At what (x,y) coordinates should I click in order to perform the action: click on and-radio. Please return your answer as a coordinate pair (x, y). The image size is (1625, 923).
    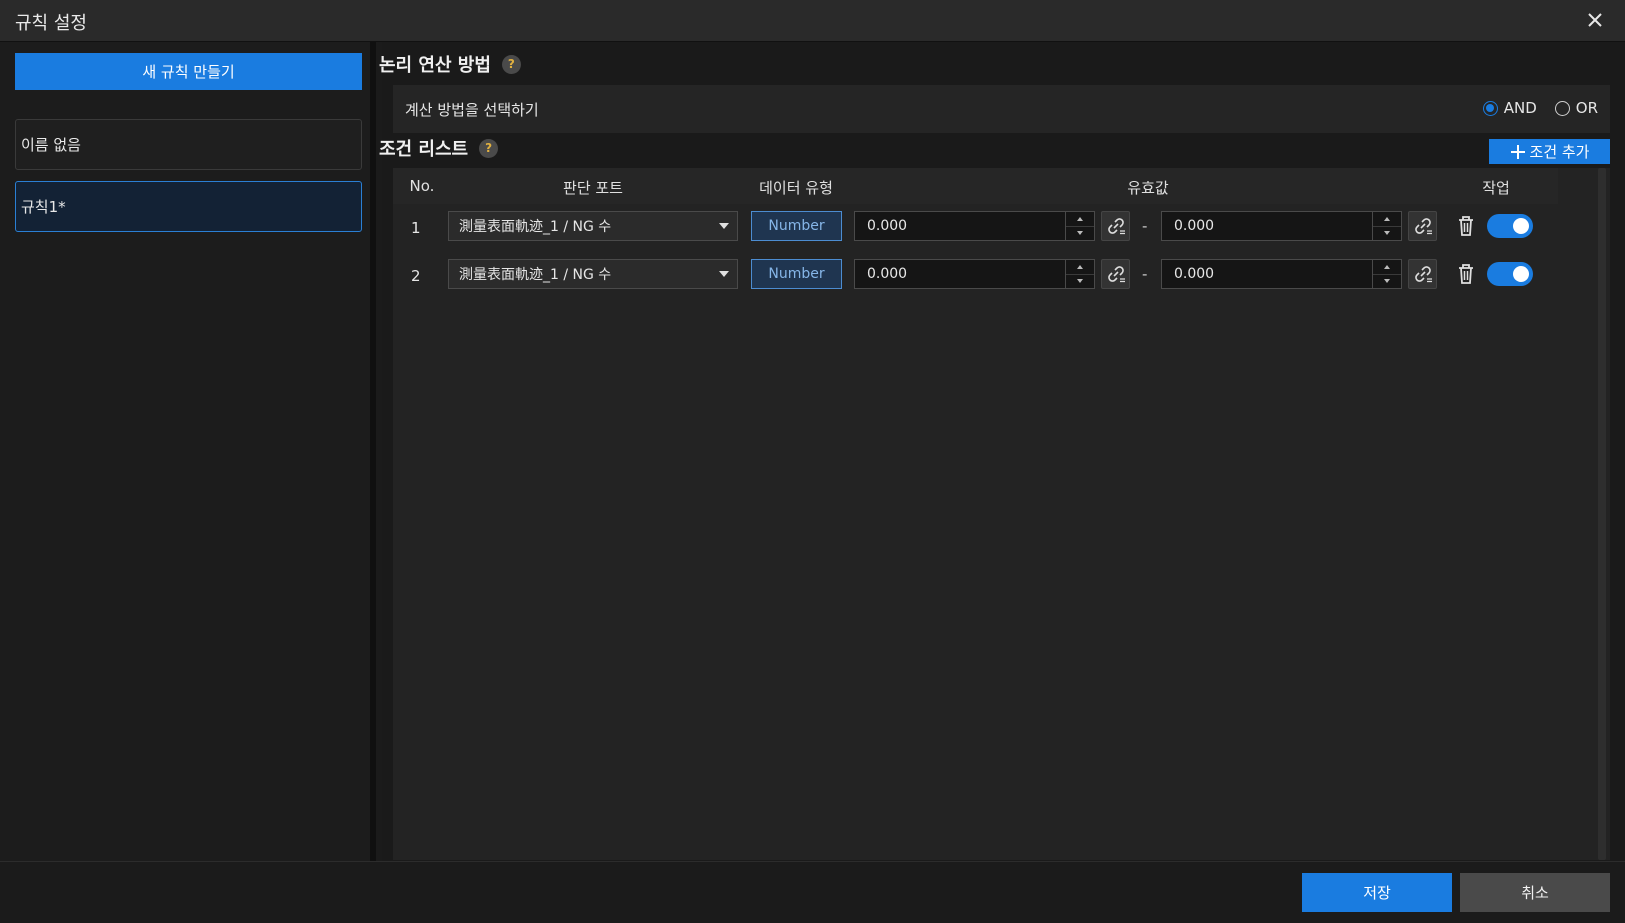
    Looking at the image, I should click on (1490, 108).